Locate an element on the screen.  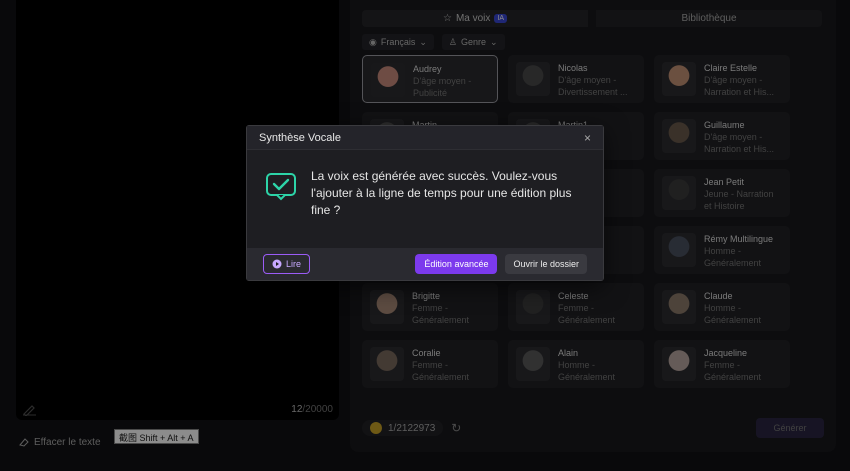
success-check-icon is located at coordinates (281, 187).